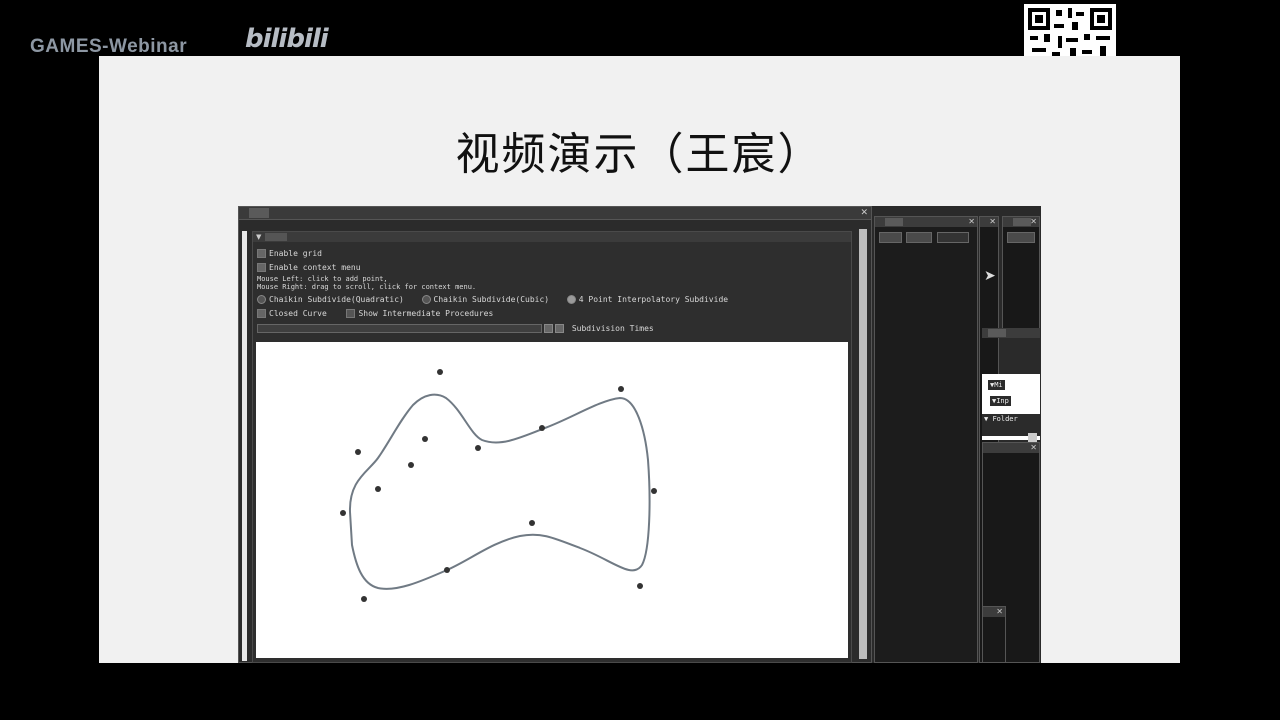  I want to click on closed-curve-label: Closed Curve, so click(298, 313).